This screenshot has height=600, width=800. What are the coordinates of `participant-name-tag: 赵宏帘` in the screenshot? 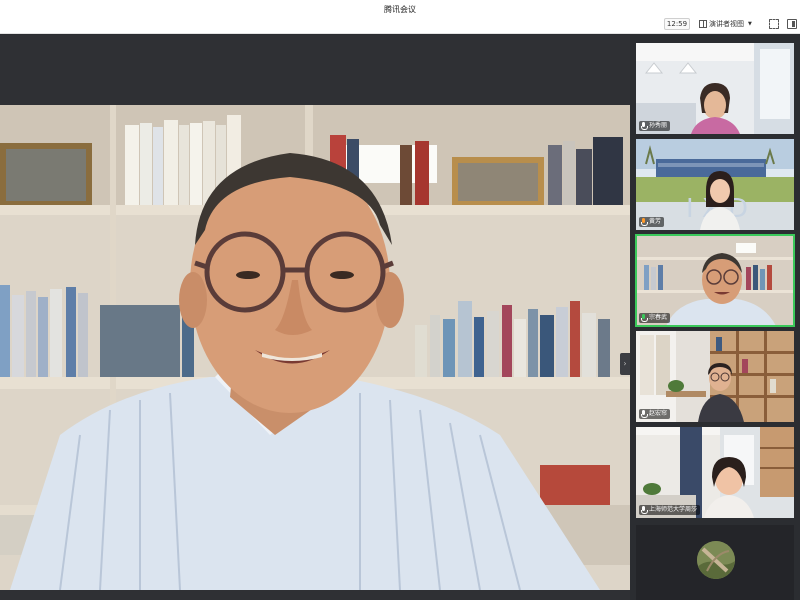 It's located at (655, 414).